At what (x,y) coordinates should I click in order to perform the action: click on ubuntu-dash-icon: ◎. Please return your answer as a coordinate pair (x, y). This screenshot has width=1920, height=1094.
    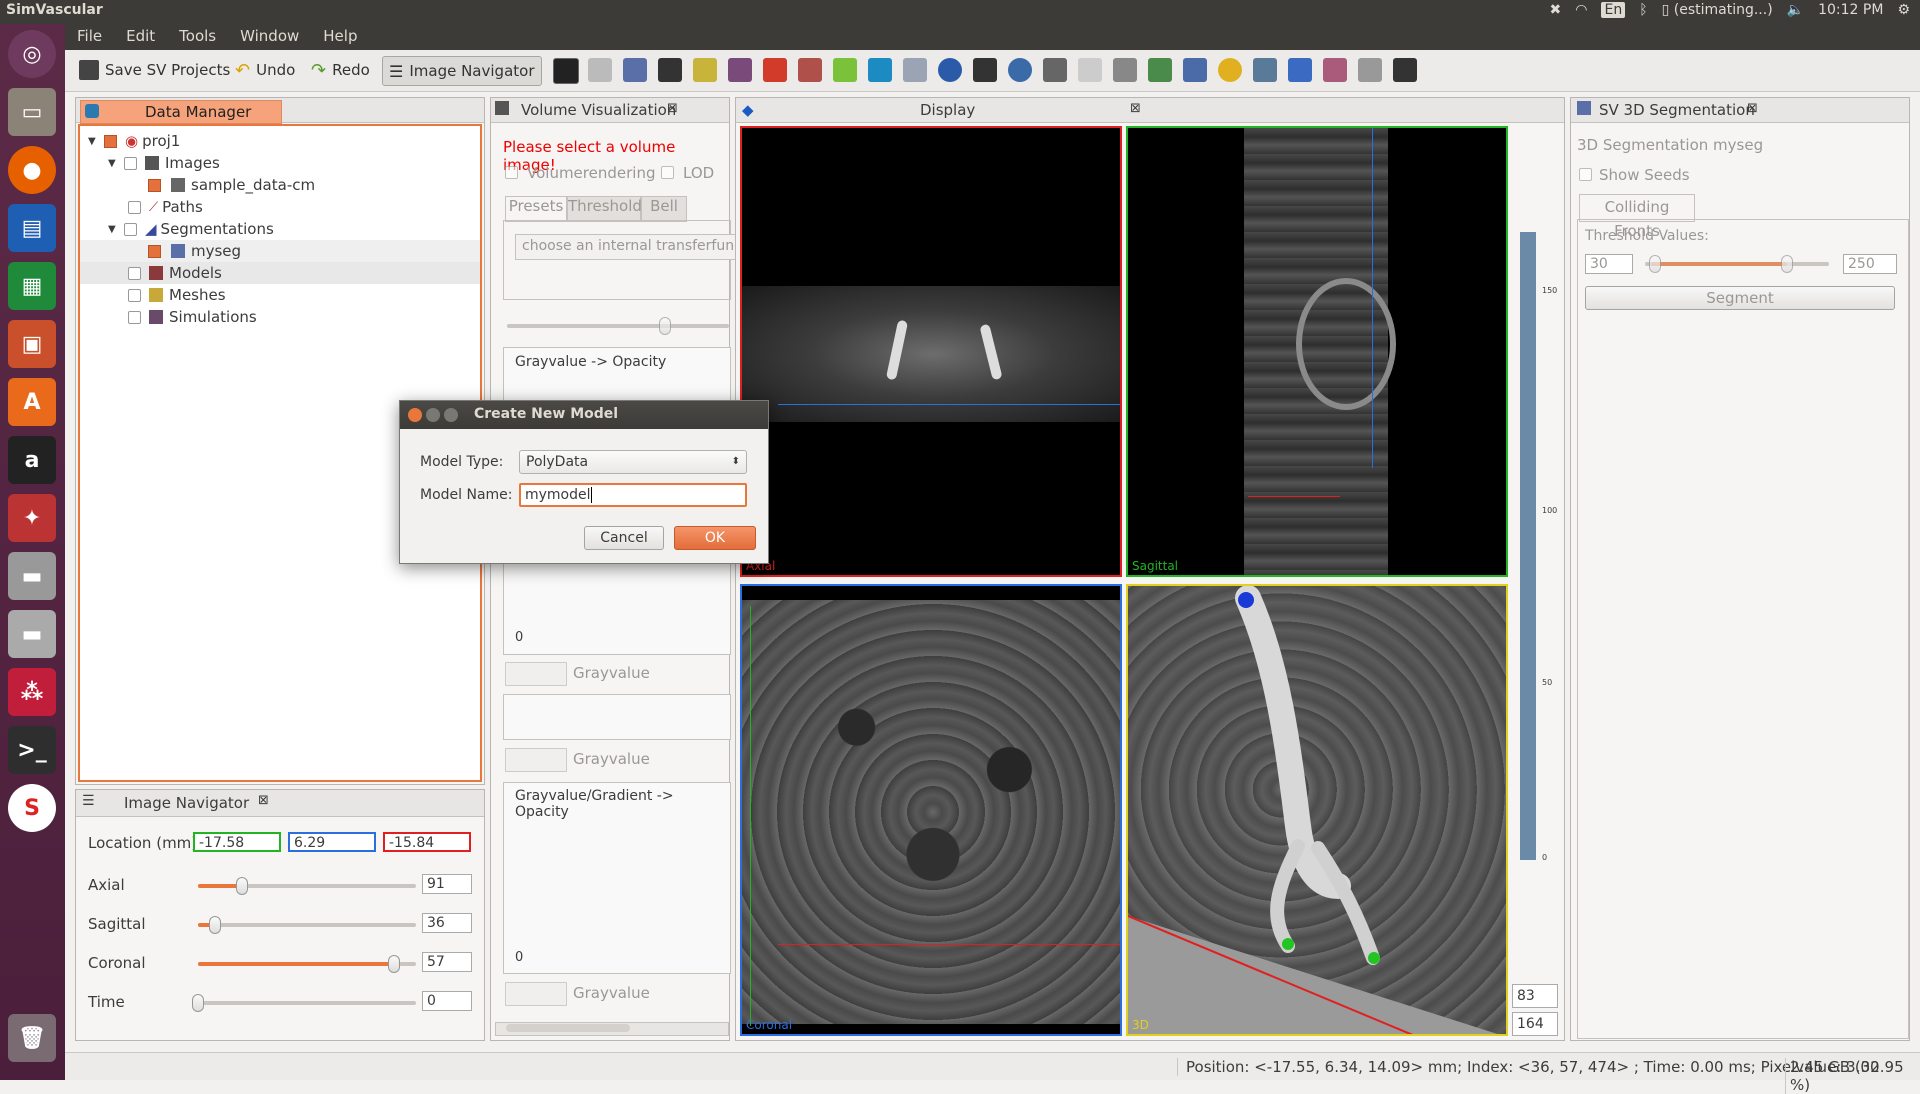
    Looking at the image, I should click on (32, 54).